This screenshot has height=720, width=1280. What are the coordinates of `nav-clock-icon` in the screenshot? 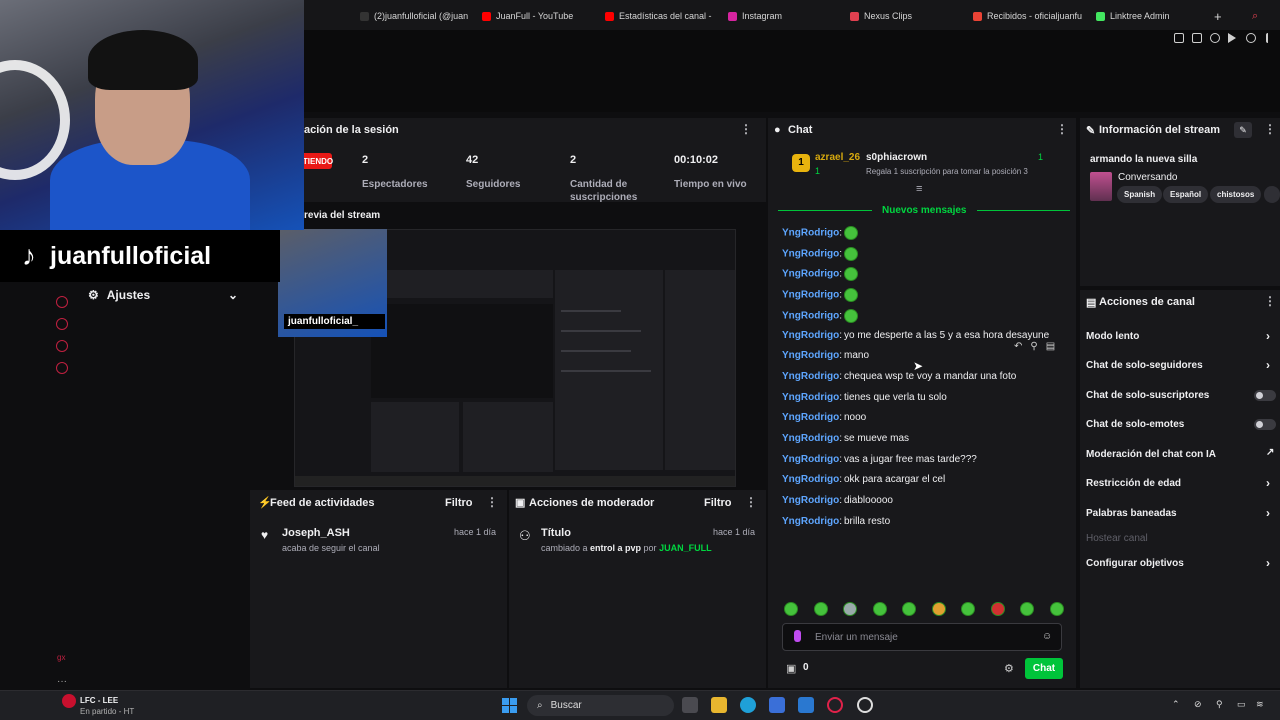 It's located at (62, 324).